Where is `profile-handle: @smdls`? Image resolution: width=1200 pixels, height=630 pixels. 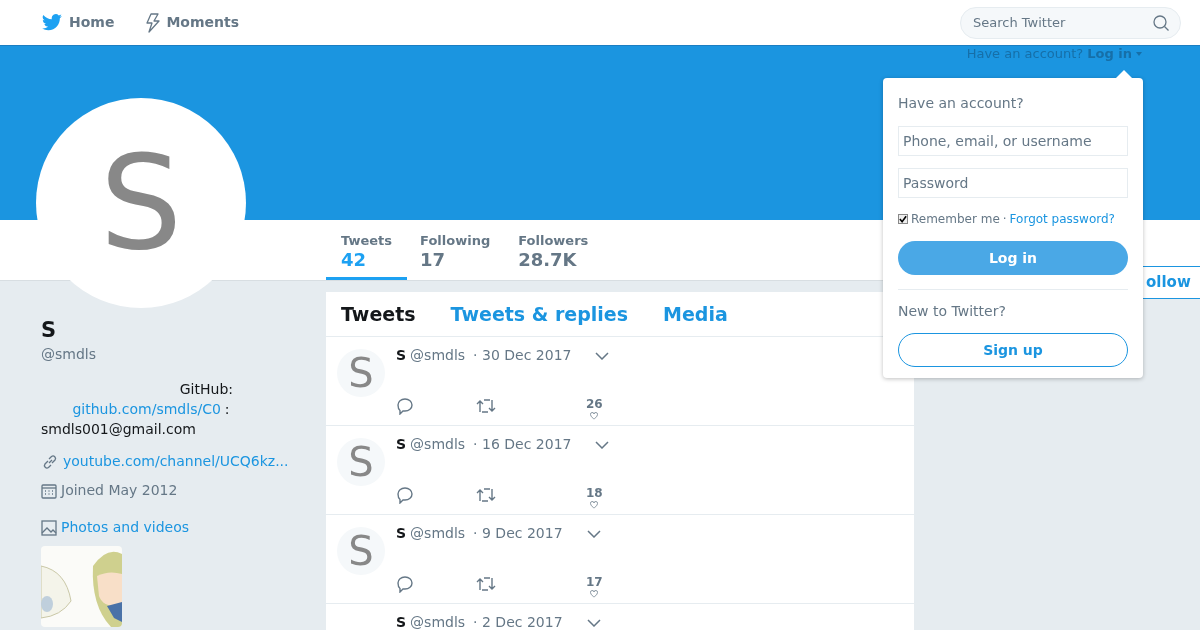 profile-handle: @smdls is located at coordinates (69, 354).